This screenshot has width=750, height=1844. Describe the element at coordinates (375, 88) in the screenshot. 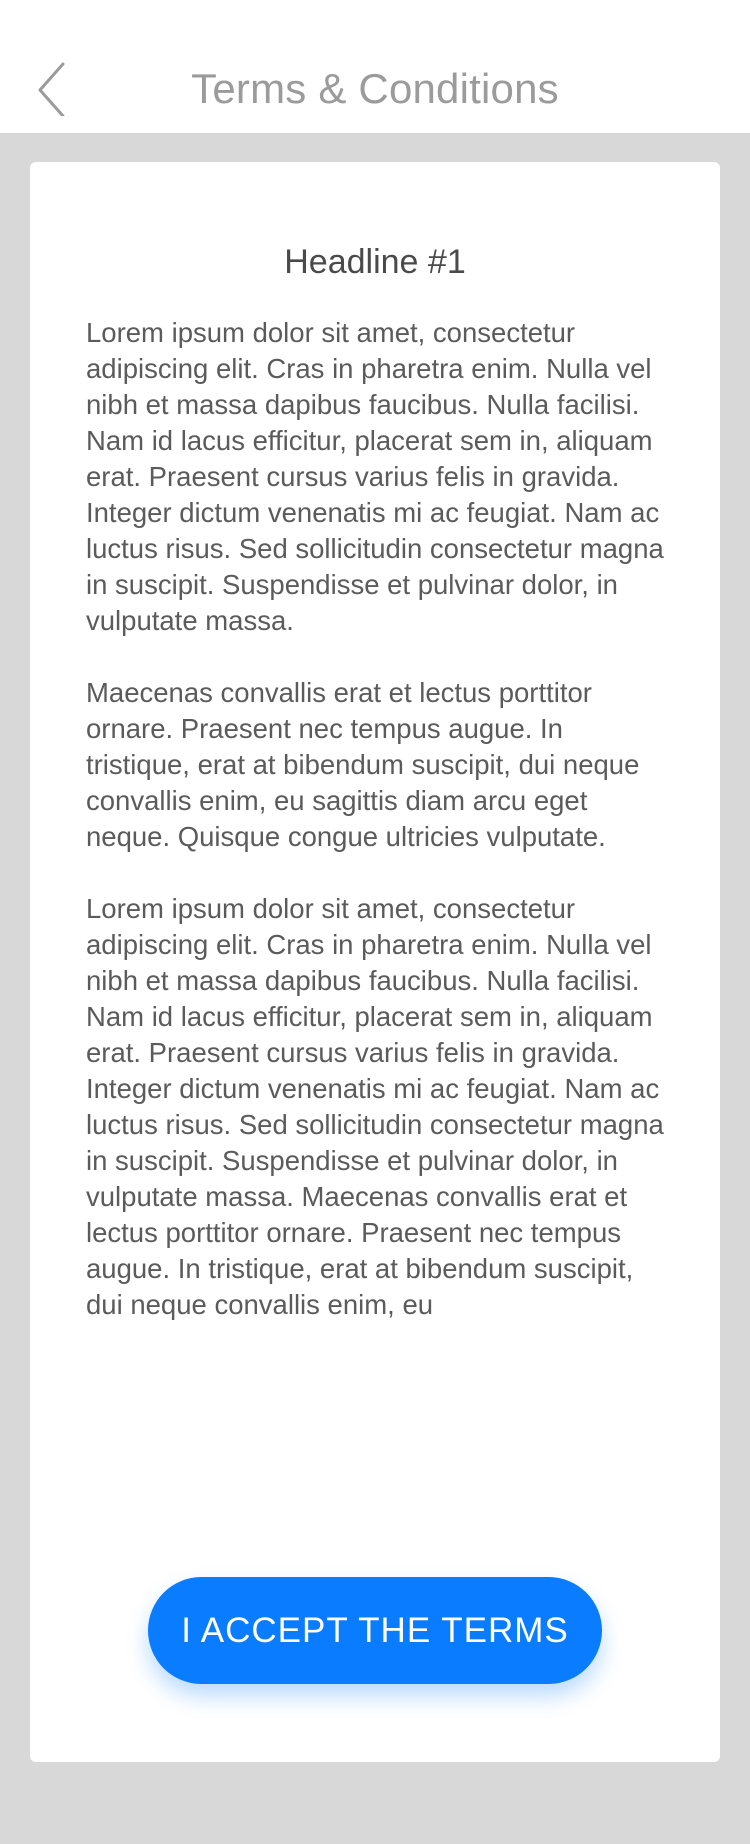

I see `page-title: Terms & Conditions` at that location.